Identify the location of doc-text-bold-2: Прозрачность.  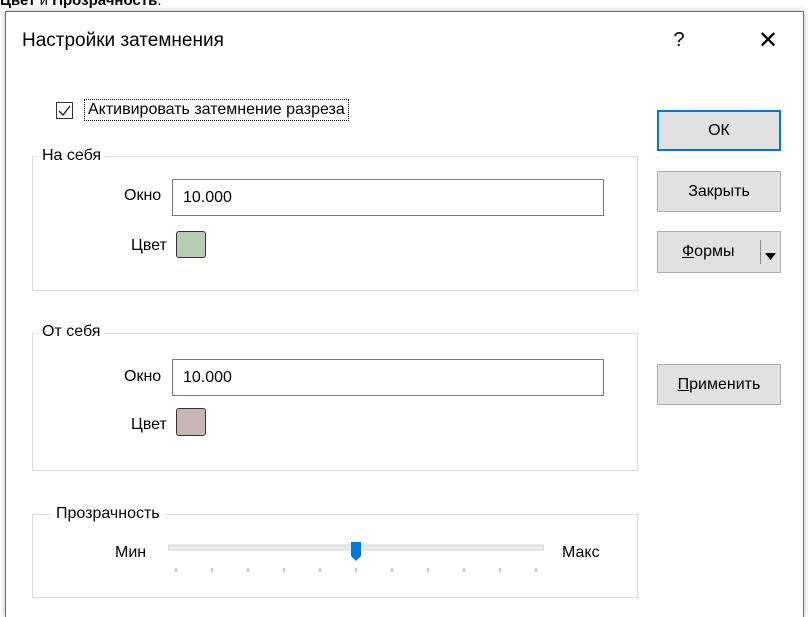
(105, 4).